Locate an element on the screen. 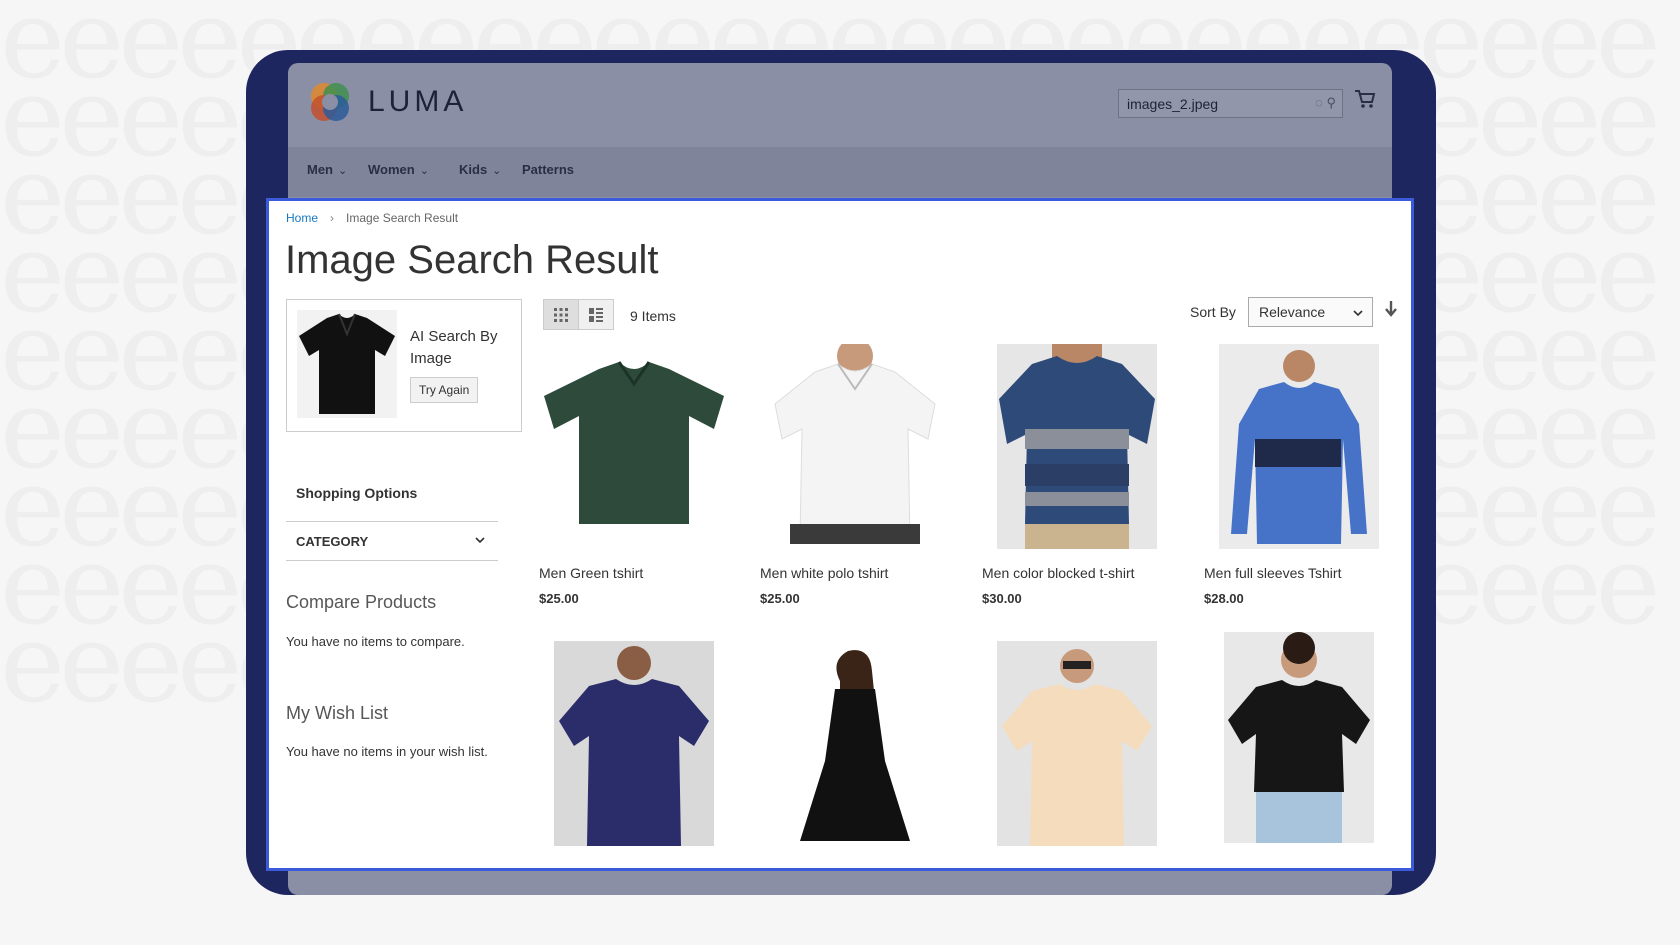 This screenshot has width=1680, height=945. nav-item-patterns: Patterns is located at coordinates (548, 169).